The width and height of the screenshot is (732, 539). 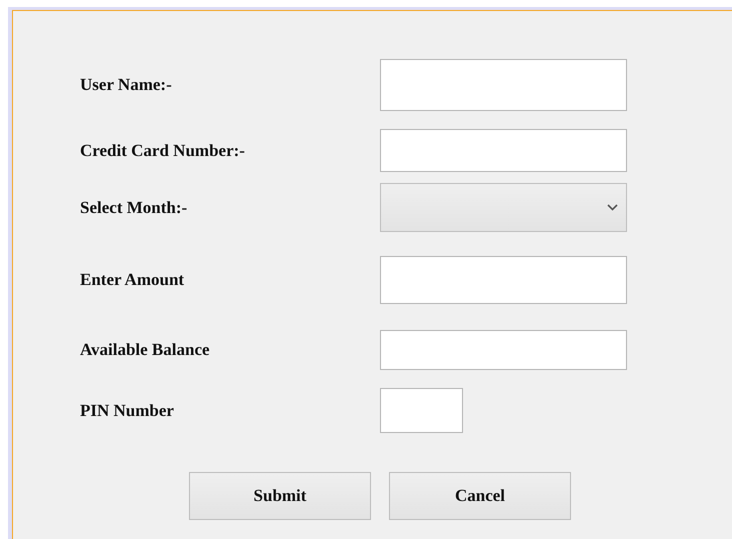 What do you see at coordinates (480, 496) in the screenshot?
I see `cancel-button: Cancel` at bounding box center [480, 496].